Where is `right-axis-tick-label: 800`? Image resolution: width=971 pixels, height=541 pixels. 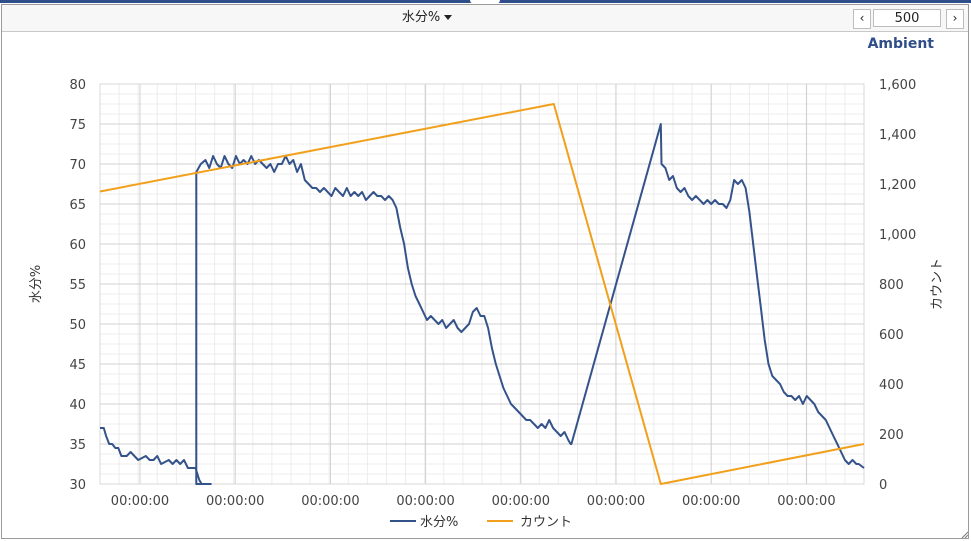
right-axis-tick-label: 800 is located at coordinates (891, 285).